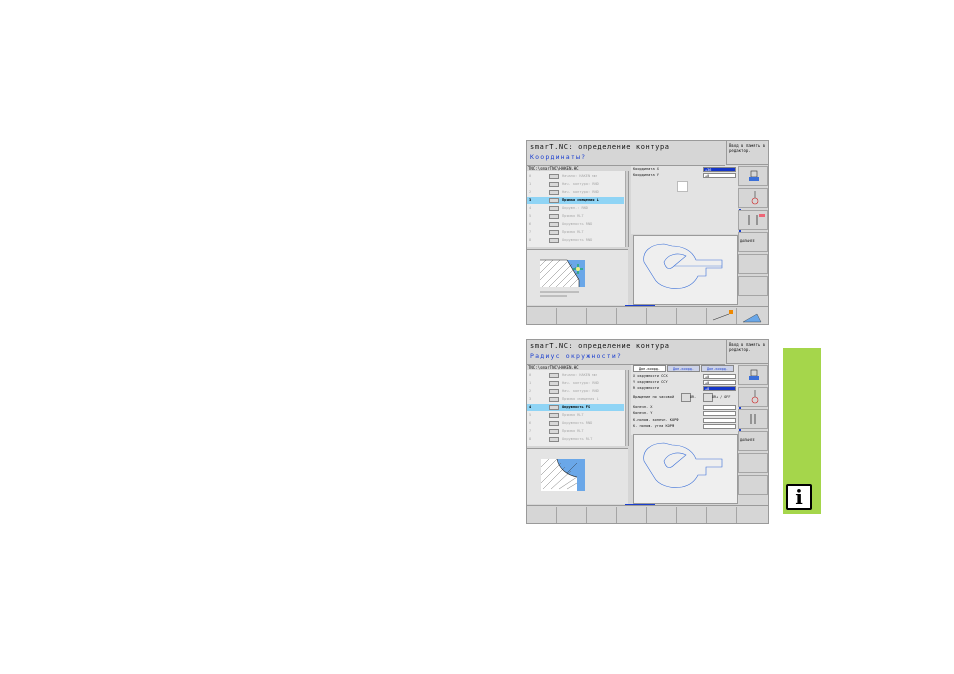  Describe the element at coordinates (554, 200) in the screenshot. I see `line-icon` at that location.